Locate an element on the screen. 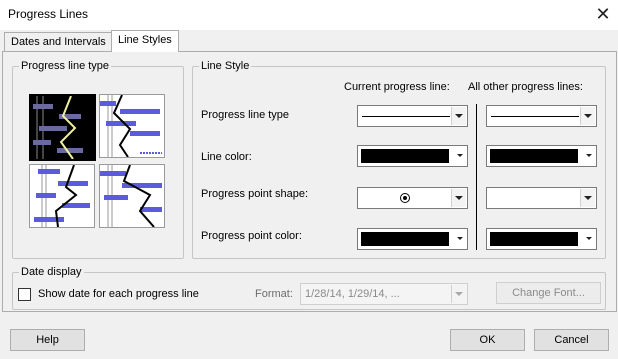 This screenshot has height=359, width=618. tab-line-styles: Line Styles is located at coordinates (145, 41).